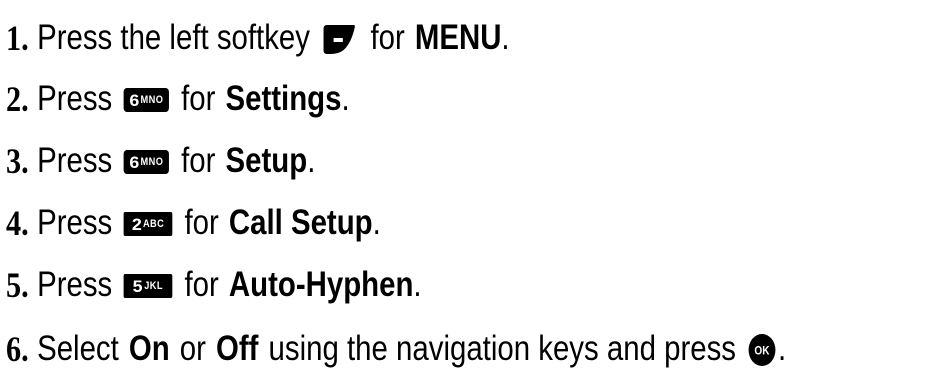 This screenshot has width=925, height=388. What do you see at coordinates (149, 348) in the screenshot?
I see `option-on-label: On` at bounding box center [149, 348].